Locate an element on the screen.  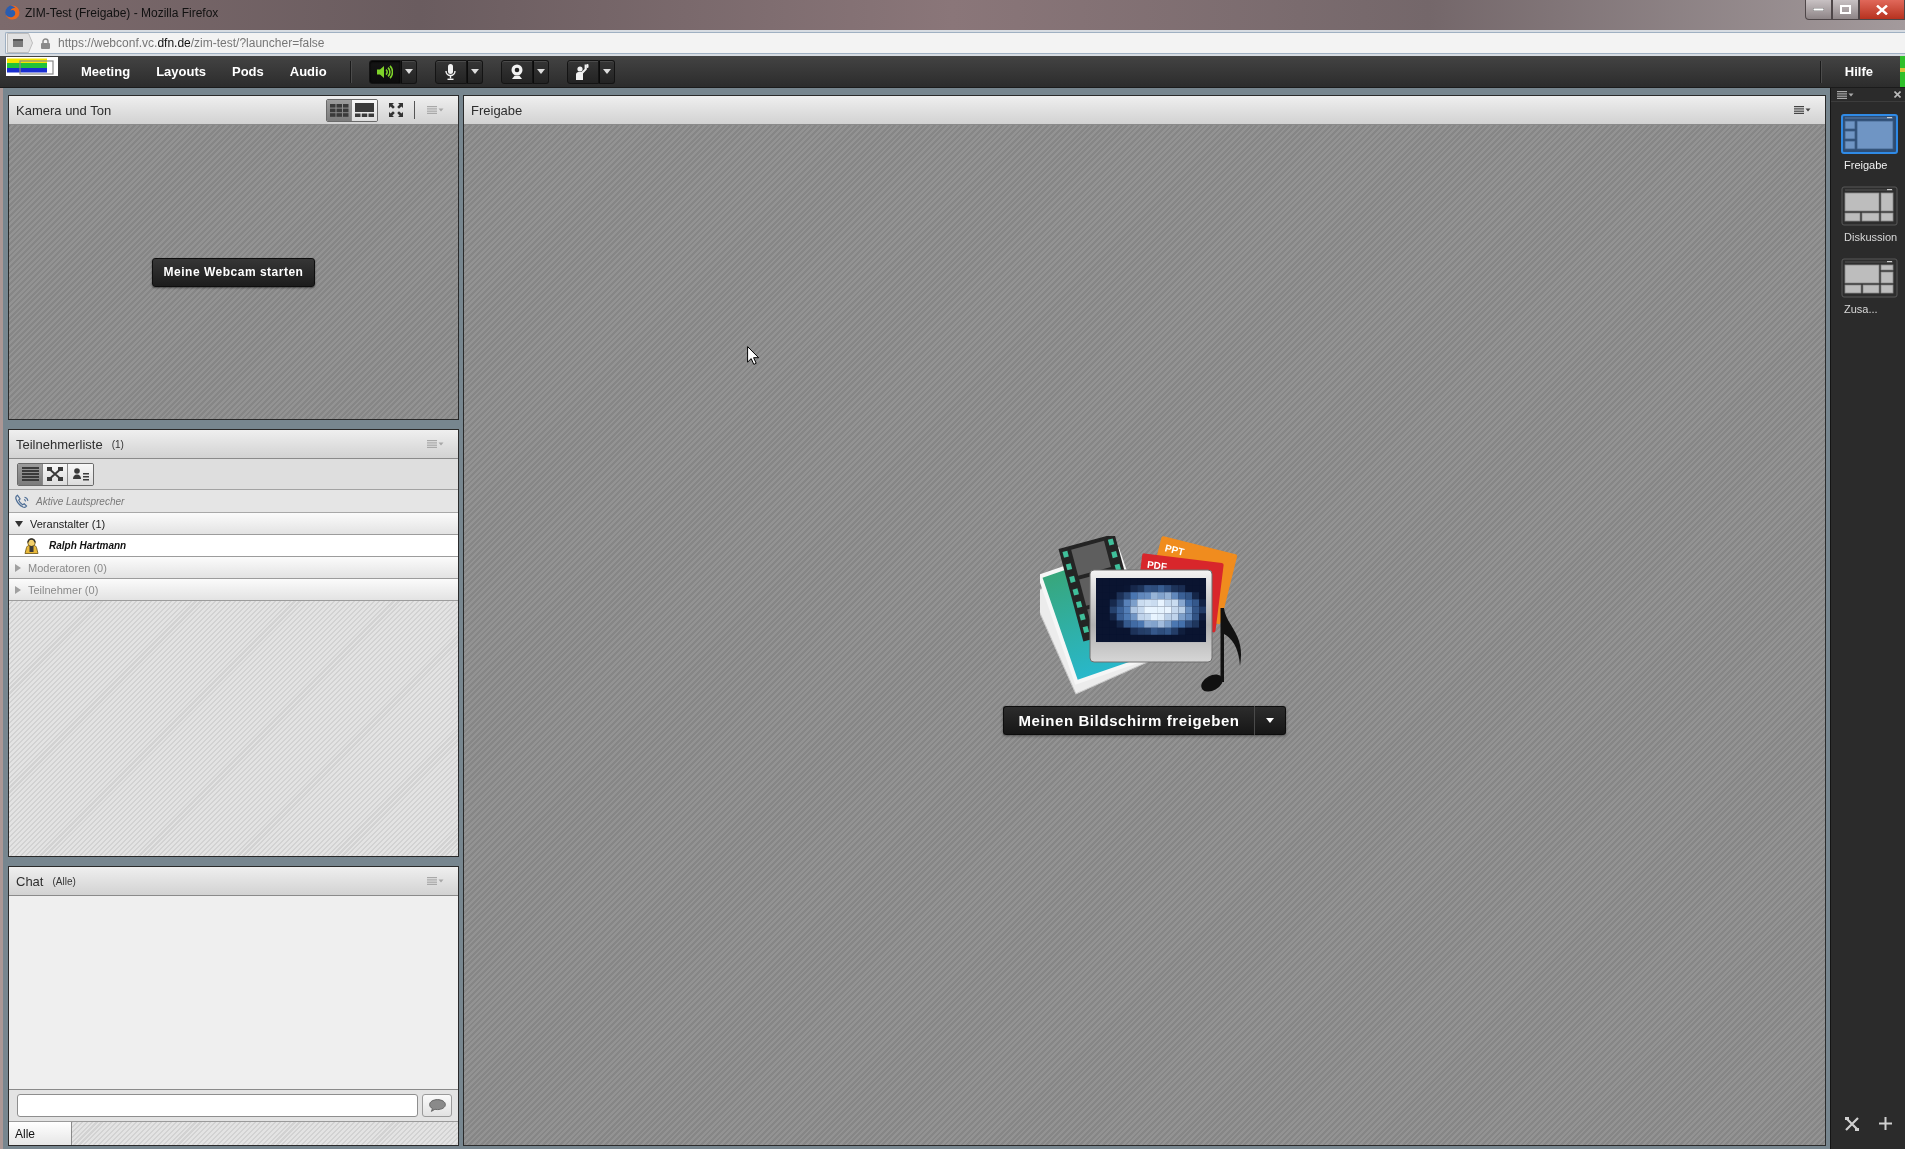
logo-icon is located at coordinates (32, 67).